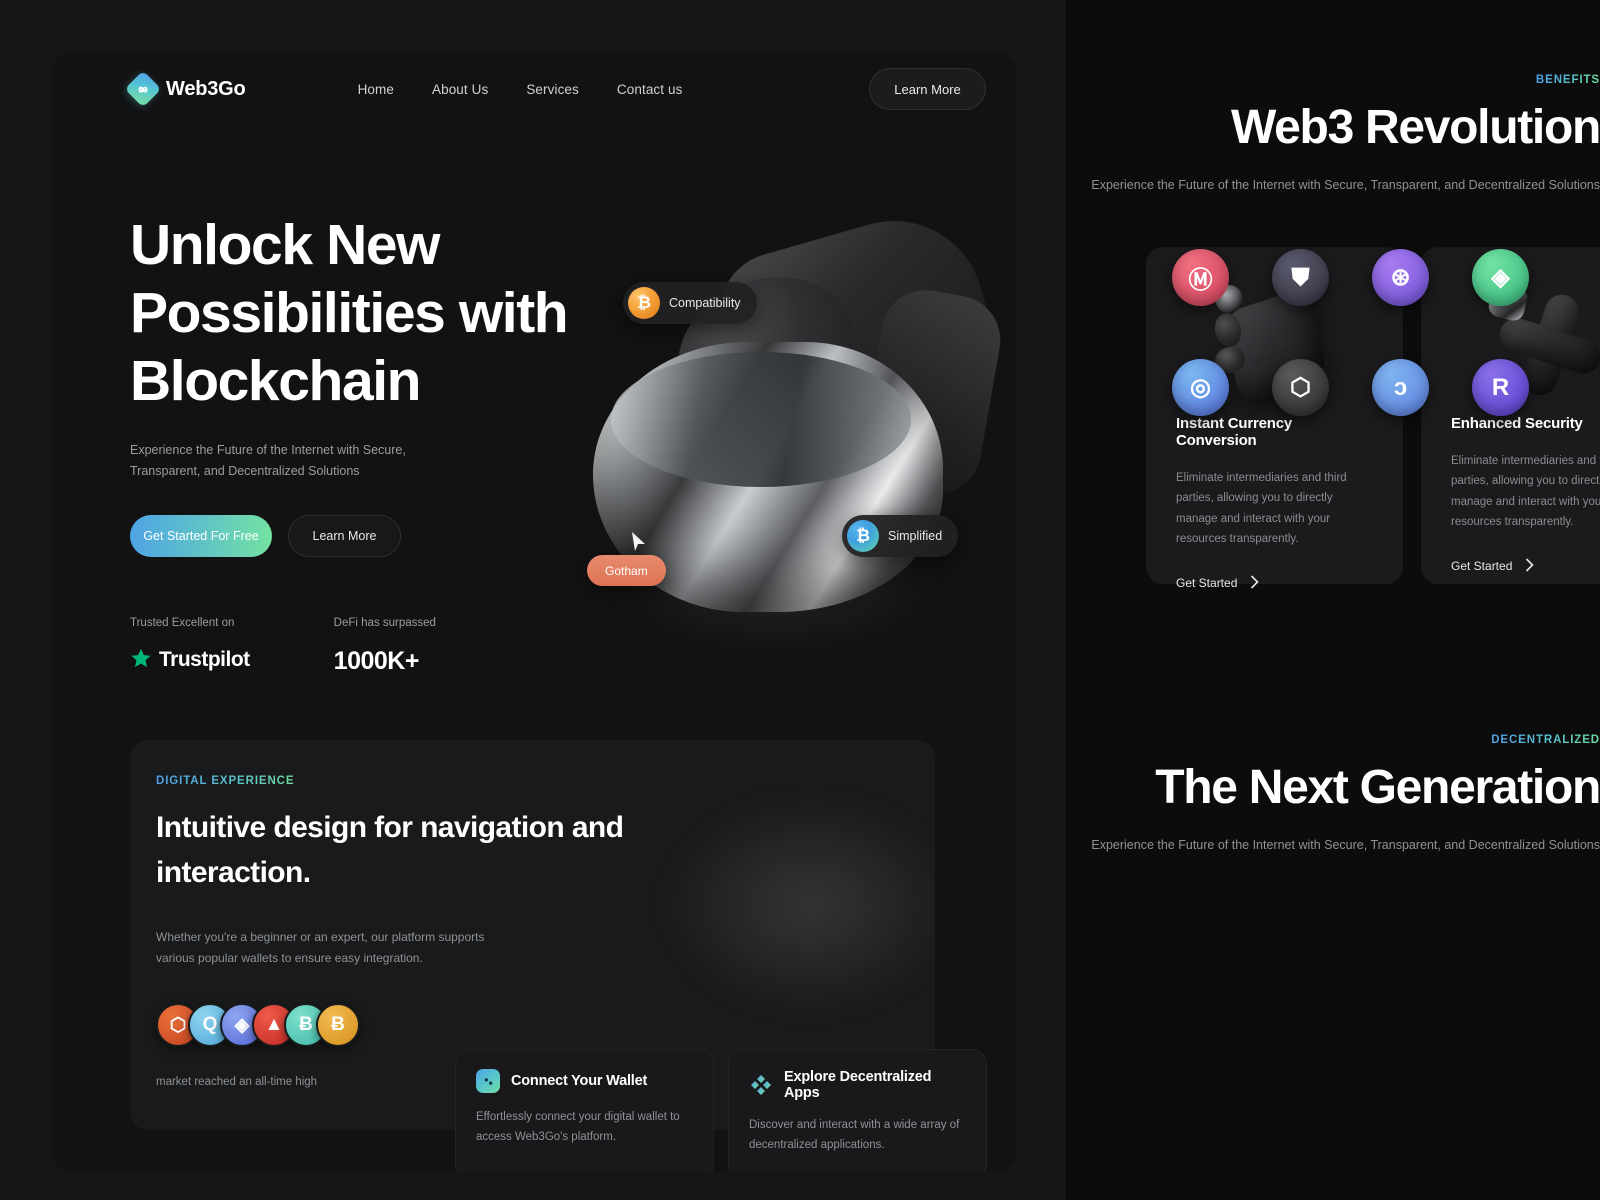 The image size is (1600, 1200). Describe the element at coordinates (141, 660) in the screenshot. I see `trustpilot-star-icon` at that location.